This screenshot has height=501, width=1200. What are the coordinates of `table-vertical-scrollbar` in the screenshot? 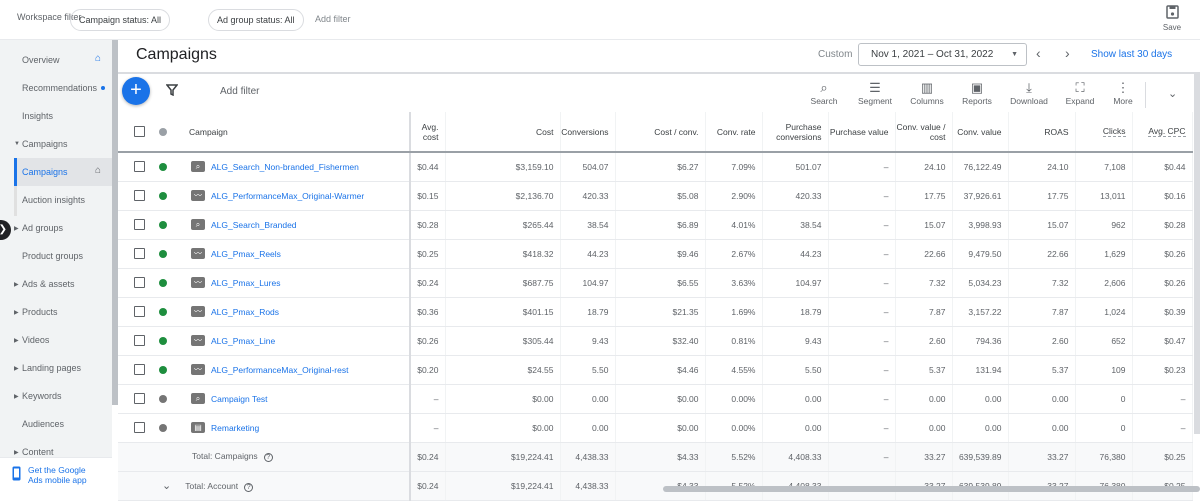 It's located at (1197, 254).